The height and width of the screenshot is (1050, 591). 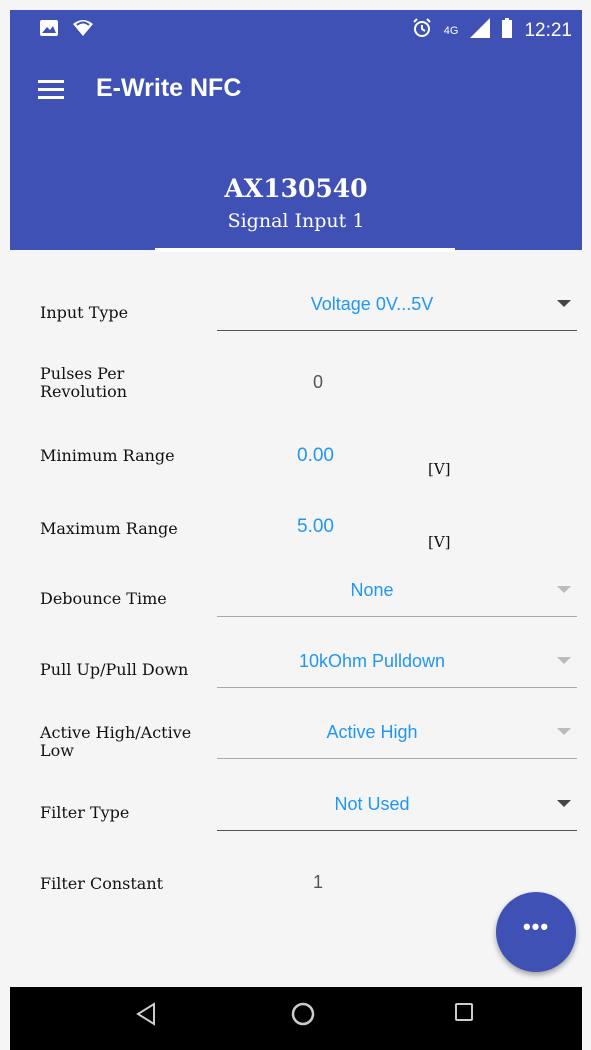 What do you see at coordinates (169, 88) in the screenshot?
I see `app-title: E-Write NFC` at bounding box center [169, 88].